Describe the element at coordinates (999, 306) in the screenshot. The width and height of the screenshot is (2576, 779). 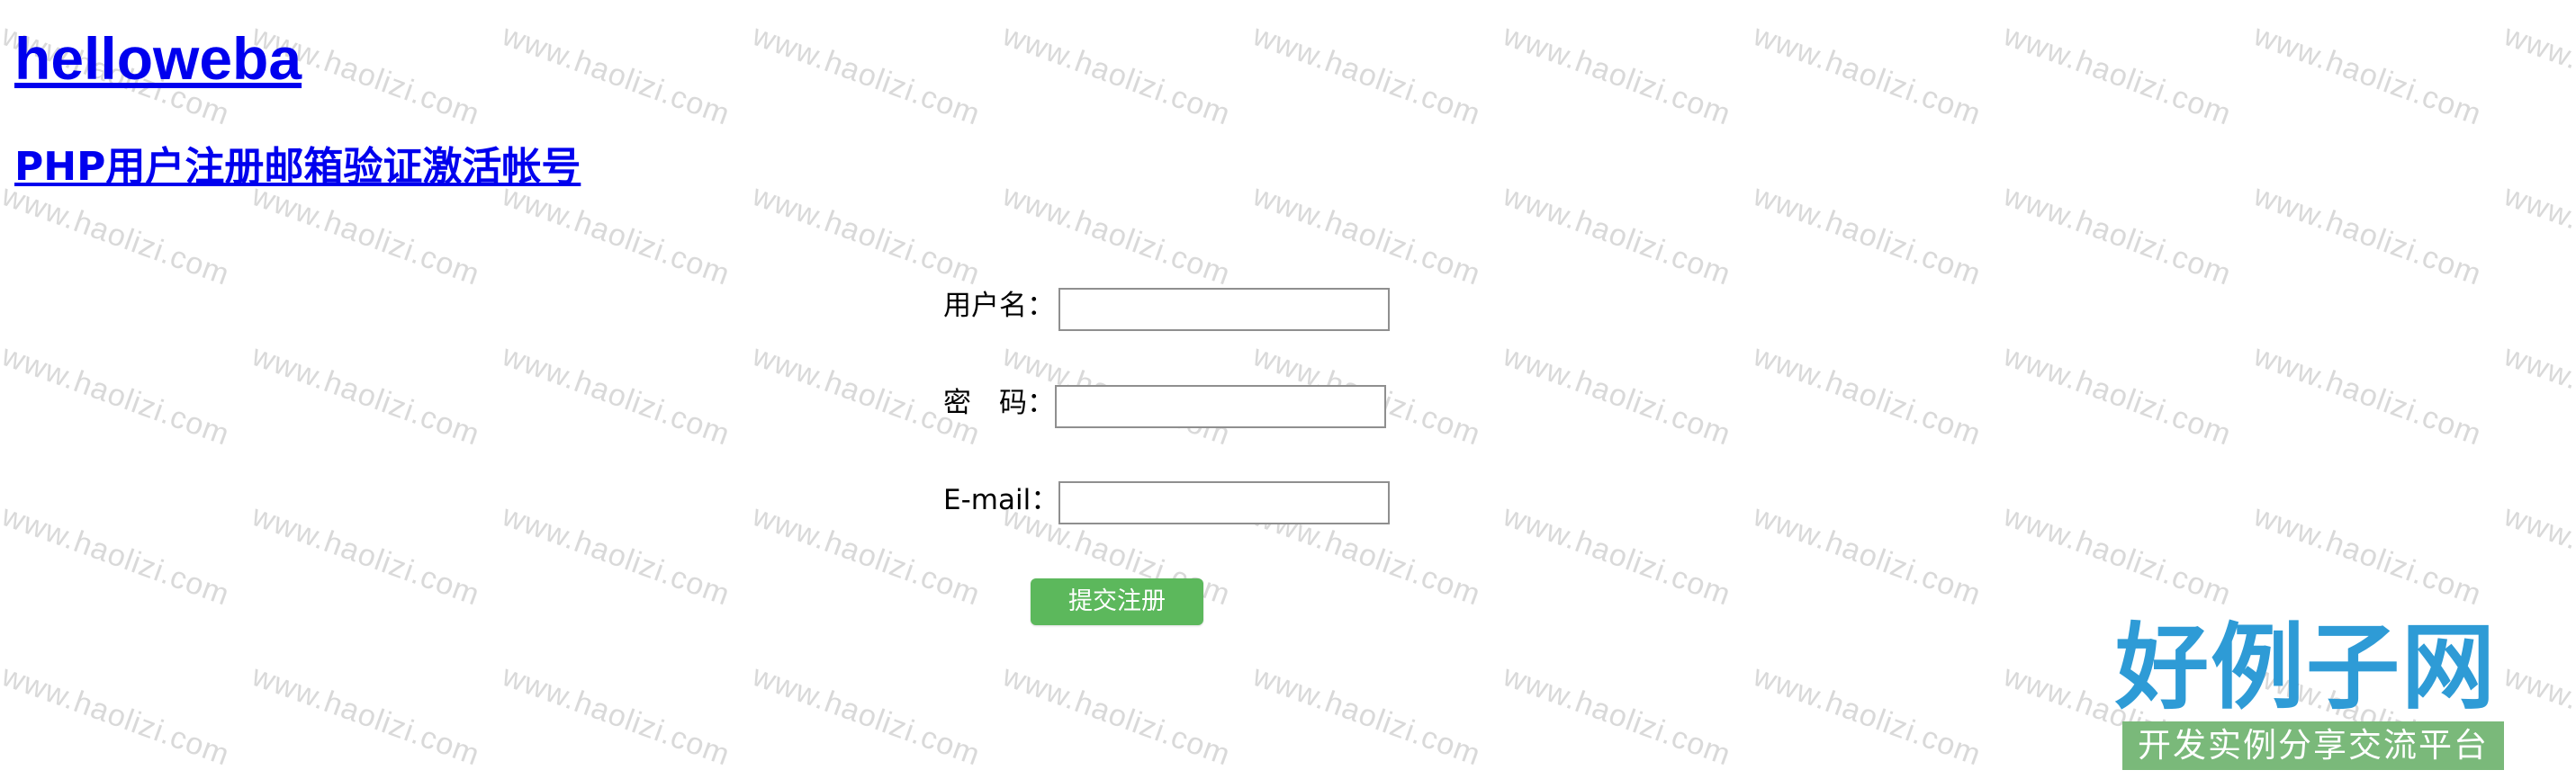
I see `username-label: 用户名：` at that location.